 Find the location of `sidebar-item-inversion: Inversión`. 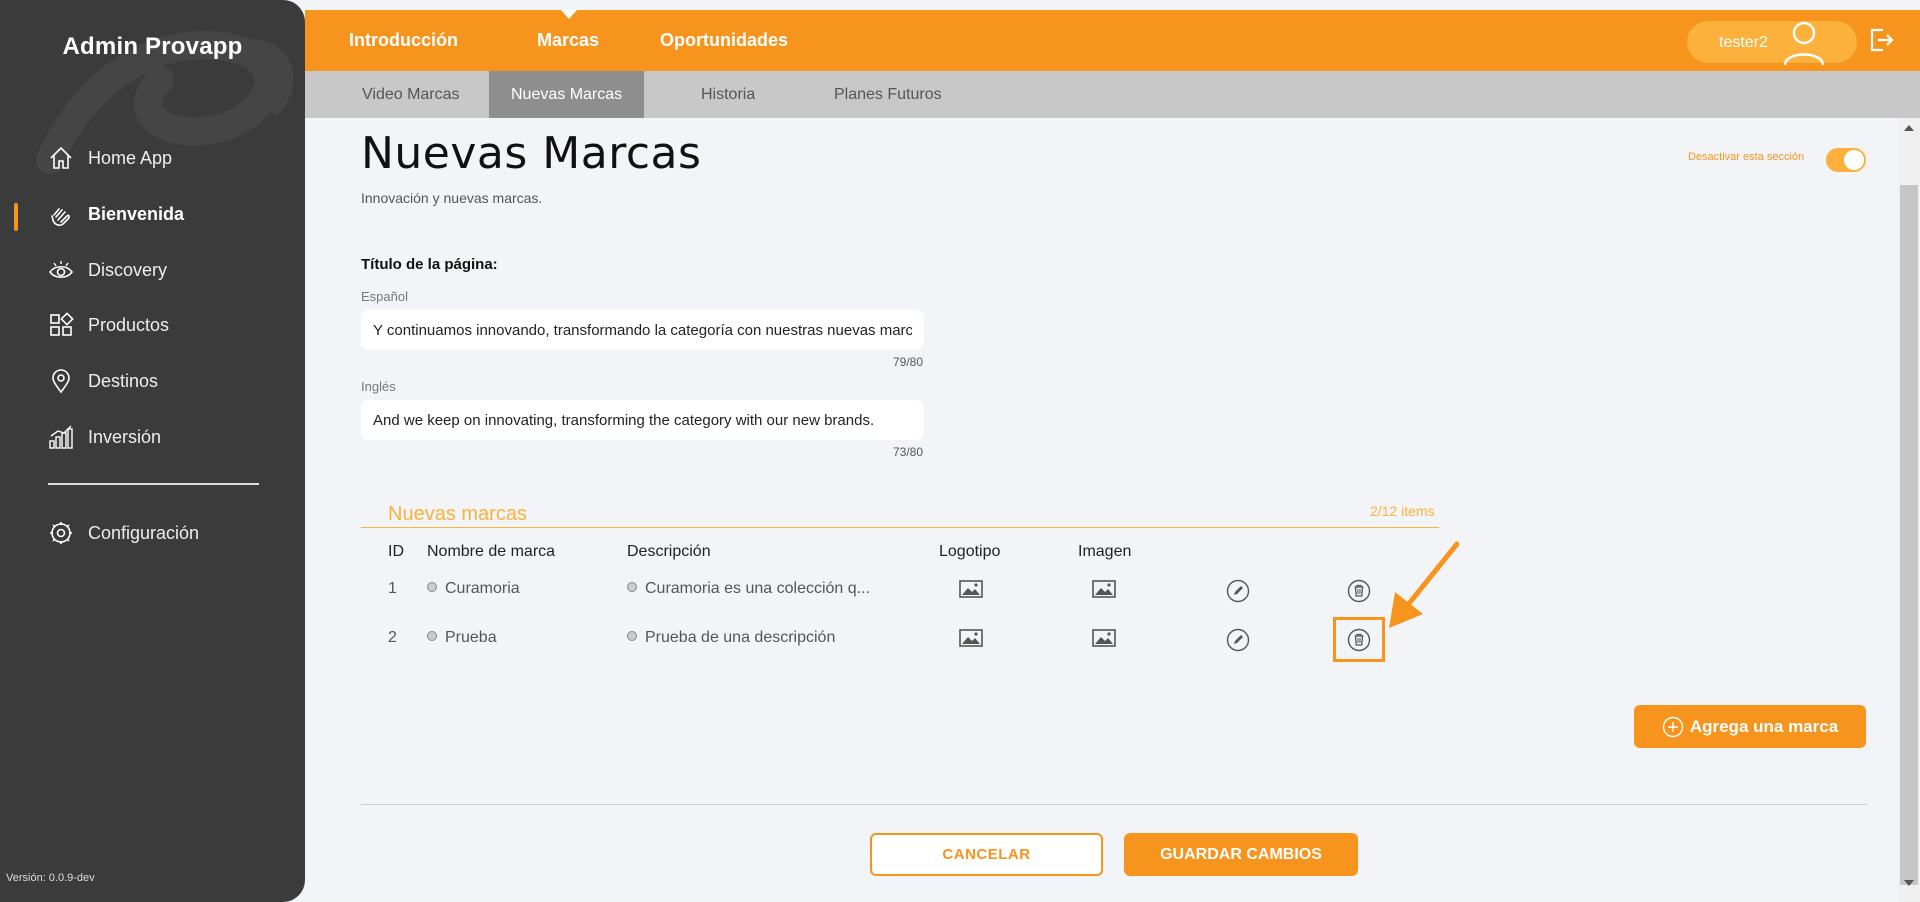

sidebar-item-inversion: Inversión is located at coordinates (104, 437).